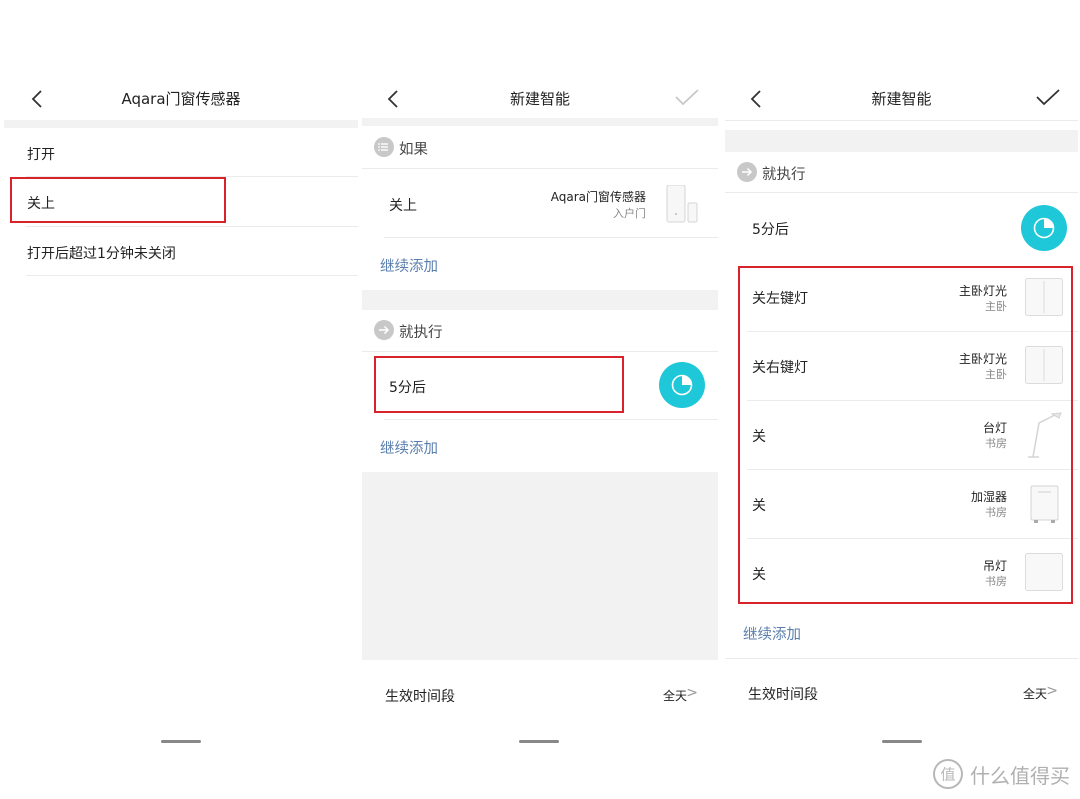 The width and height of the screenshot is (1080, 799). I want to click on desk-lamp-icon, so click(1044, 435).